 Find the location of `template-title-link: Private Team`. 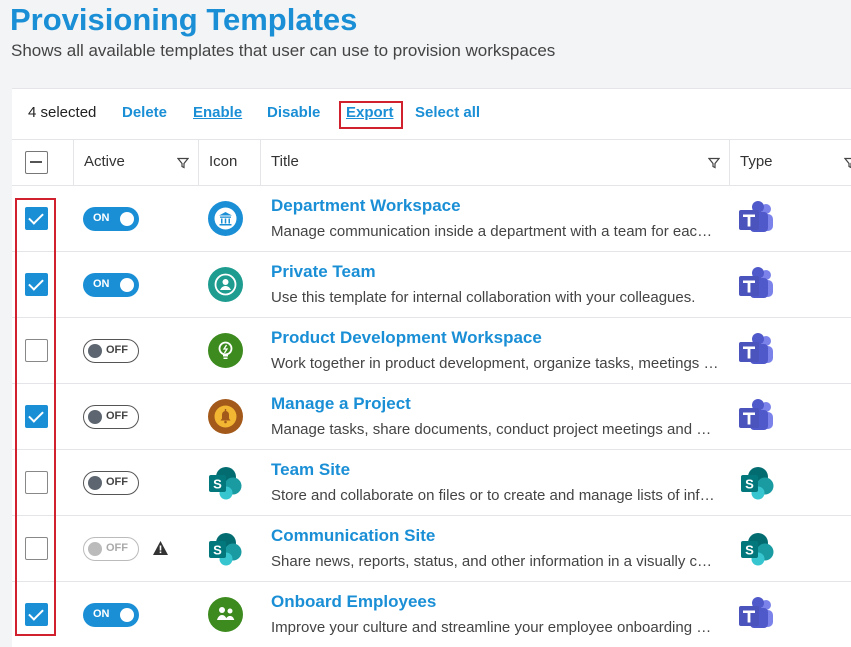

template-title-link: Private Team is located at coordinates (323, 272).